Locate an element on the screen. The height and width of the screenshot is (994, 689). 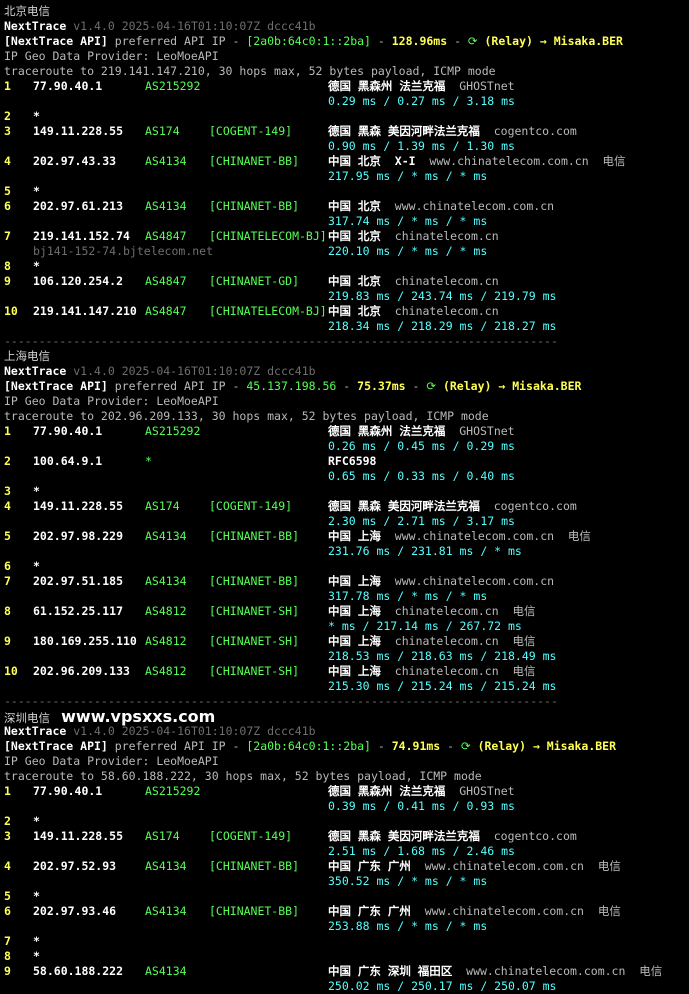
hop-rtt: 217.95 ms / * ms / * ms is located at coordinates (408, 176).